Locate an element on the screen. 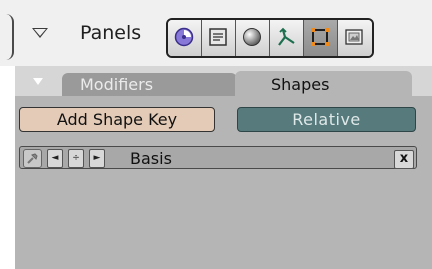 This screenshot has width=432, height=269. scene-sphere-icon is located at coordinates (184, 37).